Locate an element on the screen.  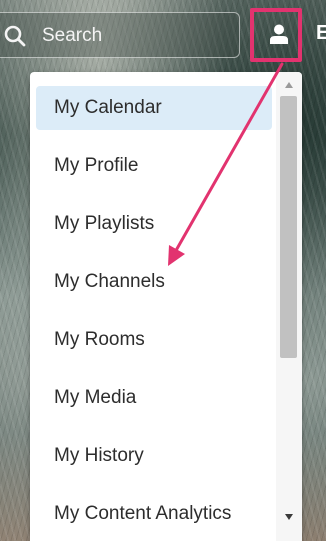
user-menu-button is located at coordinates (276, 35).